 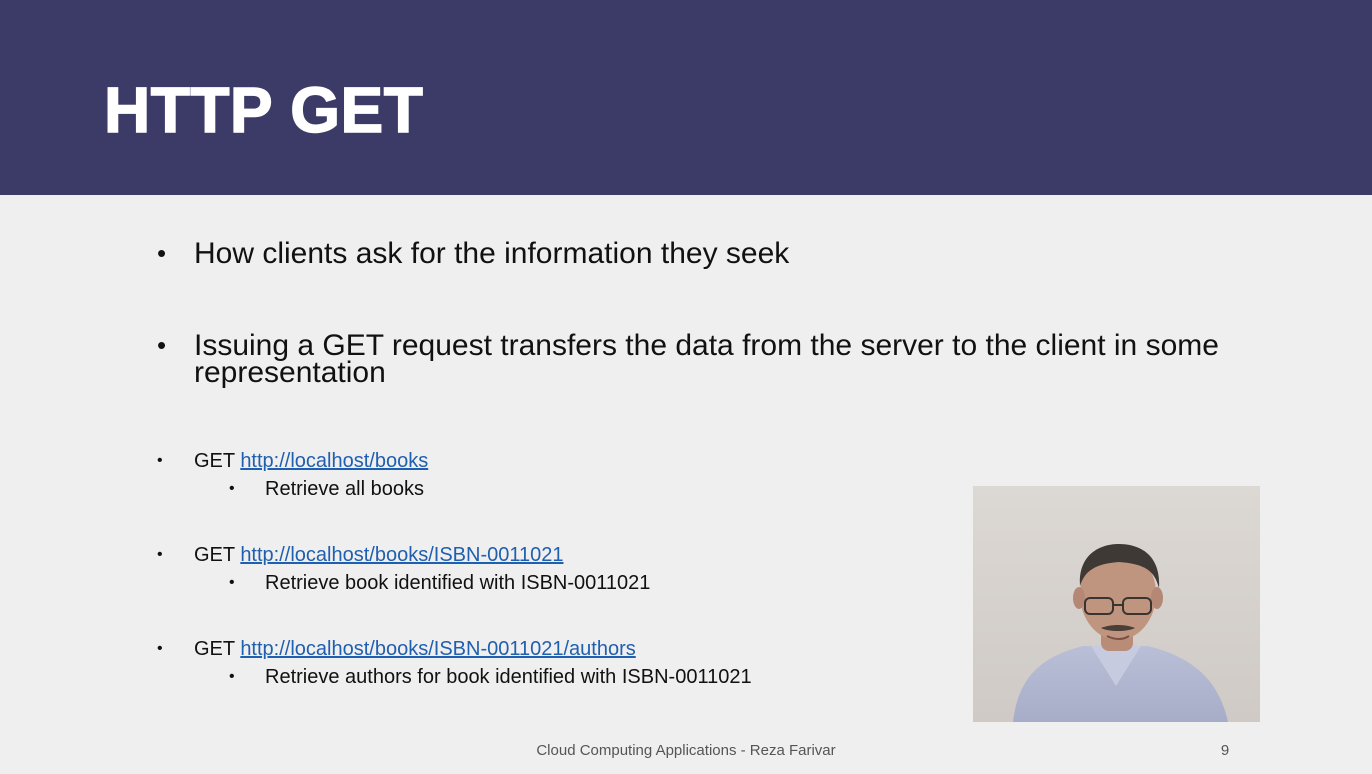 I want to click on presenter-image, so click(x=1116, y=604).